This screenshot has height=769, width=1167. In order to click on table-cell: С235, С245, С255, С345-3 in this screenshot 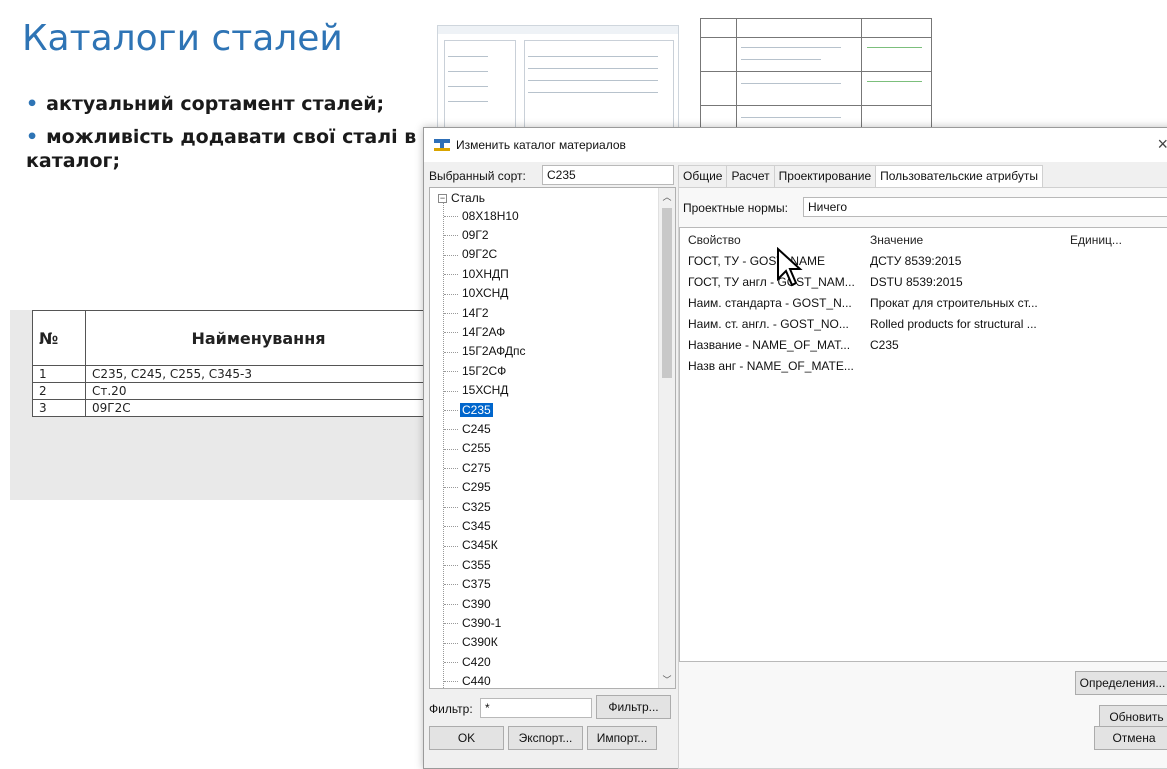, I will do `click(258, 374)`.